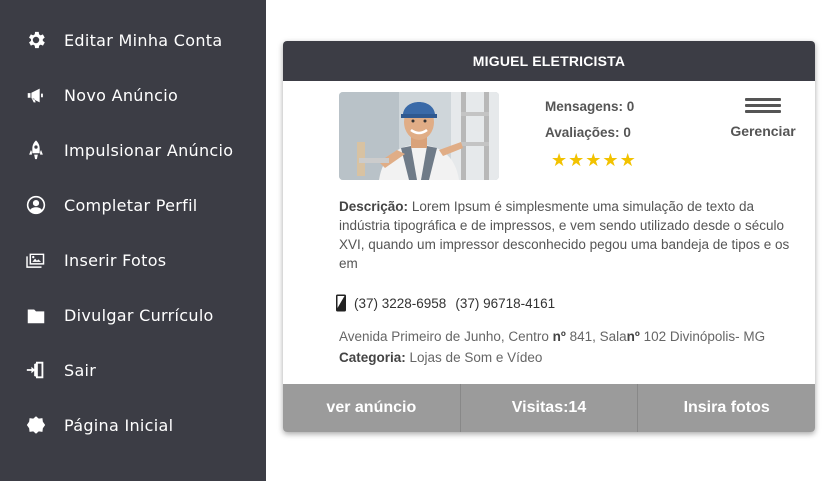  I want to click on visits-counter: Visitas:14, so click(550, 408).